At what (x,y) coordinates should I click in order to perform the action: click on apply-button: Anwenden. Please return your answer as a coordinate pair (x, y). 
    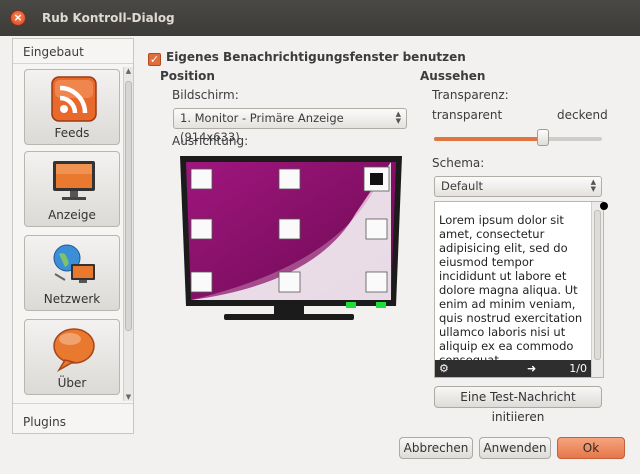
    Looking at the image, I should click on (515, 448).